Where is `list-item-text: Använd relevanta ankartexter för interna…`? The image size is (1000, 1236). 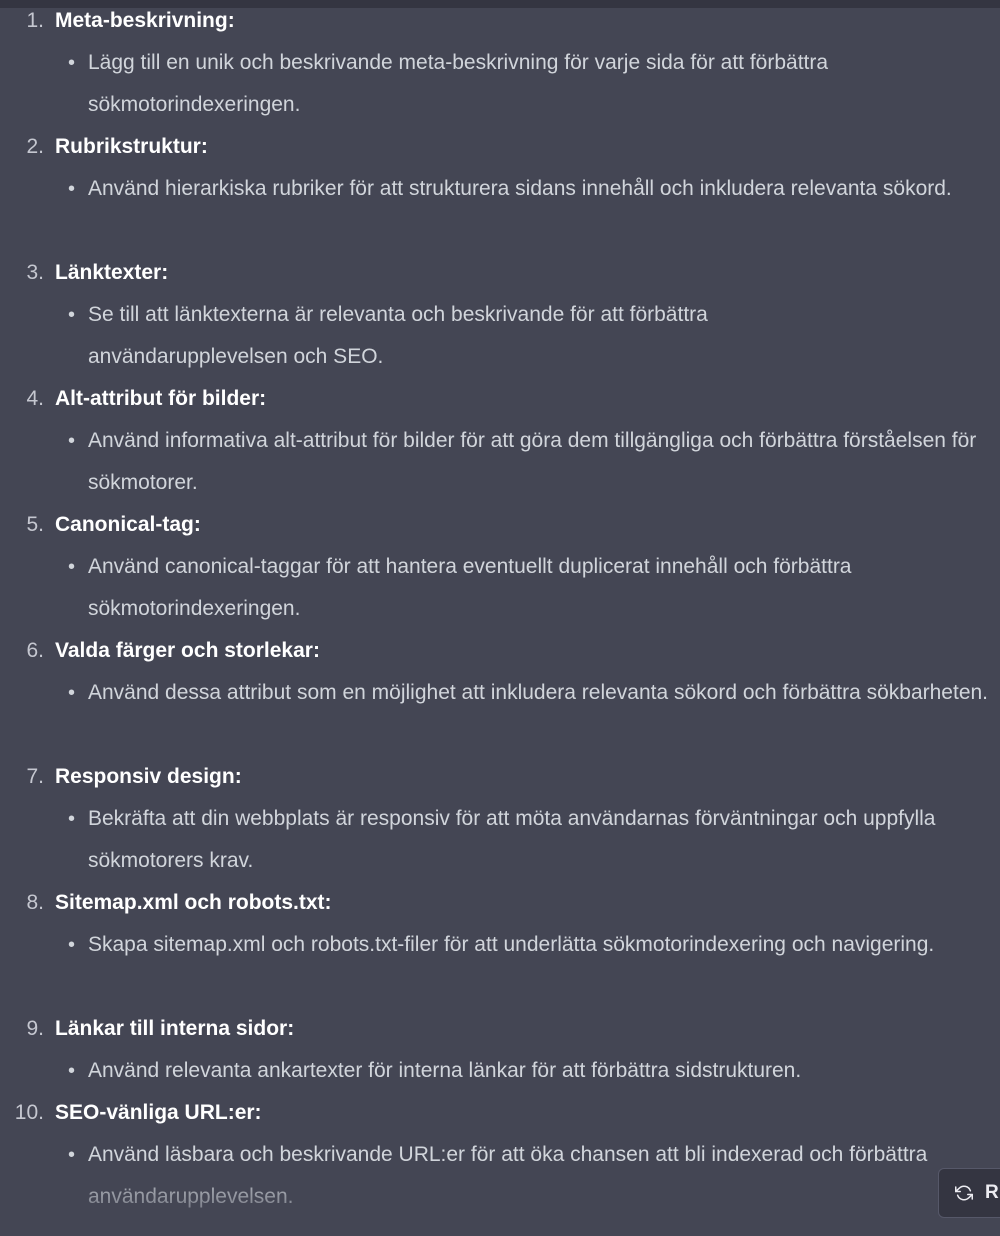
list-item-text: Använd relevanta ankartexter för interna… is located at coordinates (445, 1070).